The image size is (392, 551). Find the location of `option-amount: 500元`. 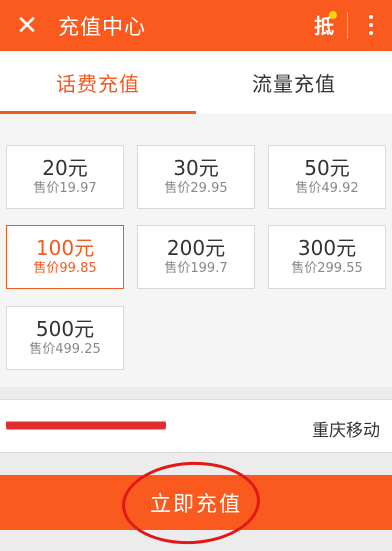

option-amount: 500元 is located at coordinates (65, 329).